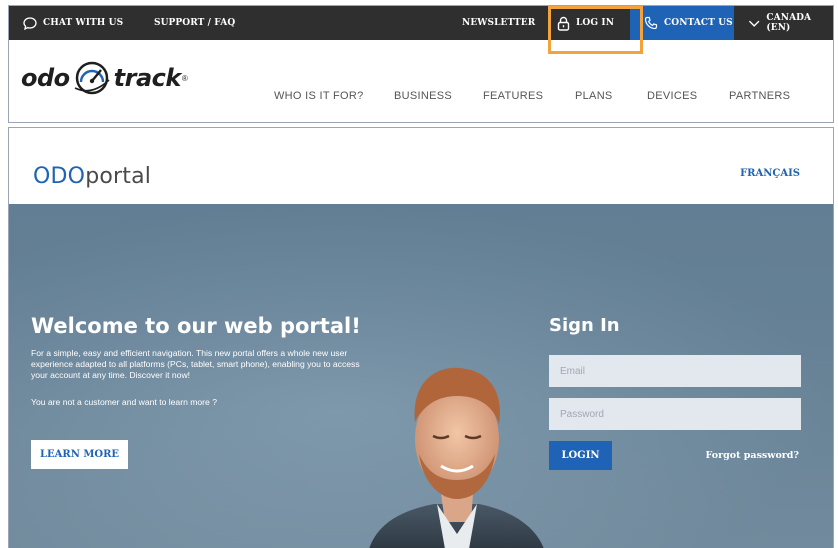 The height and width of the screenshot is (548, 838). I want to click on learn-more-button: LEARN MORE, so click(79, 454).